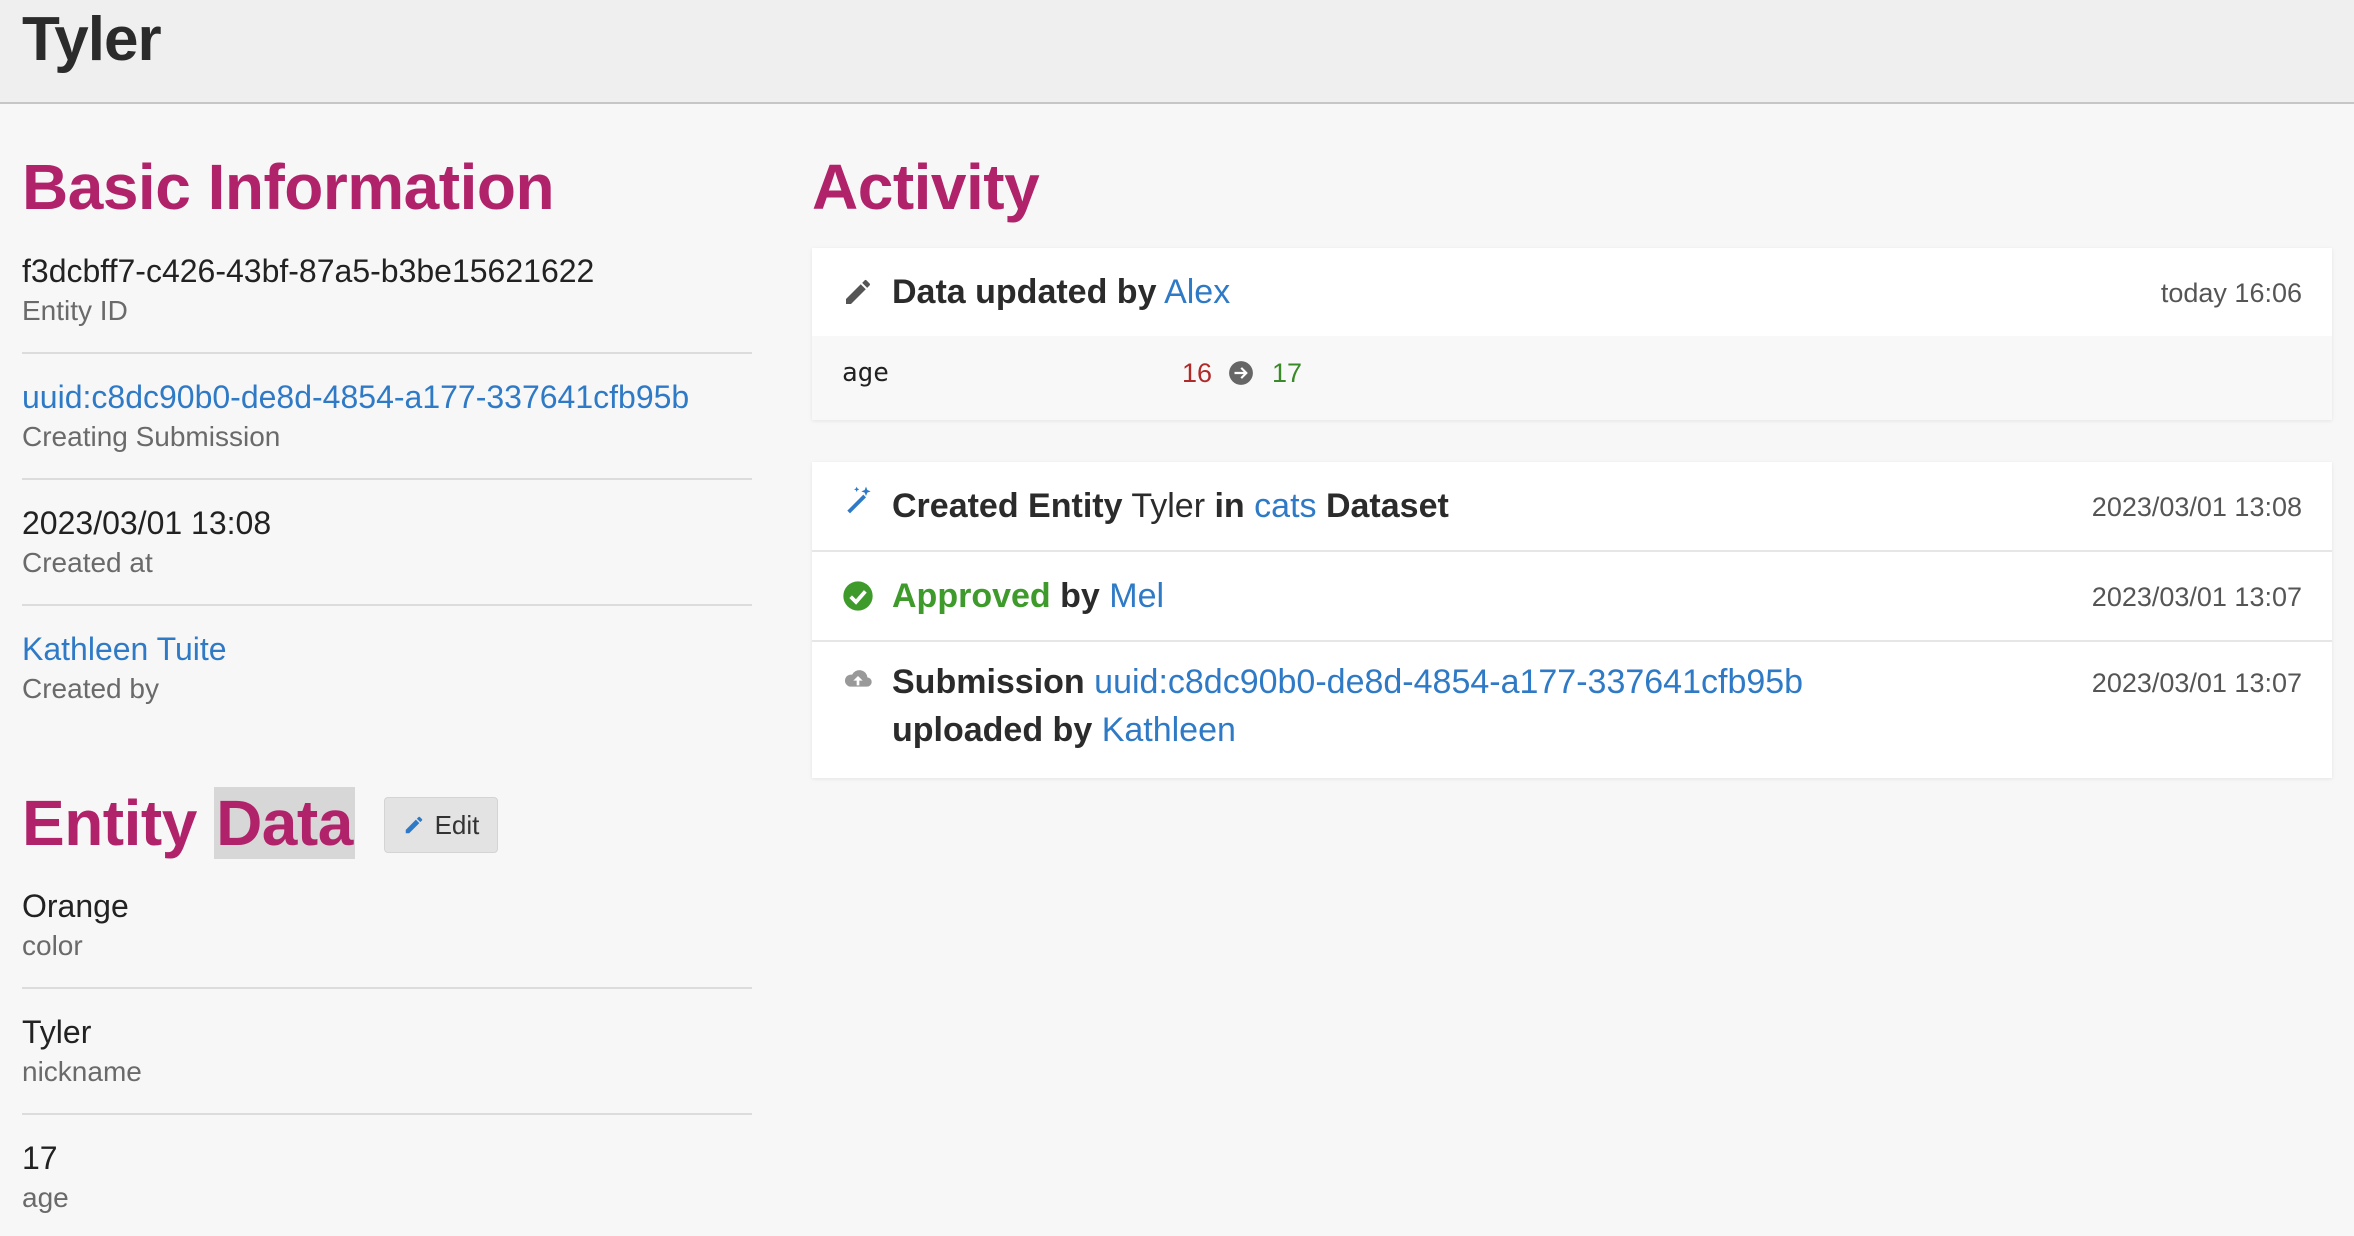 The image size is (2354, 1236). I want to click on uploader-user-link: Kathleen, so click(1169, 730).